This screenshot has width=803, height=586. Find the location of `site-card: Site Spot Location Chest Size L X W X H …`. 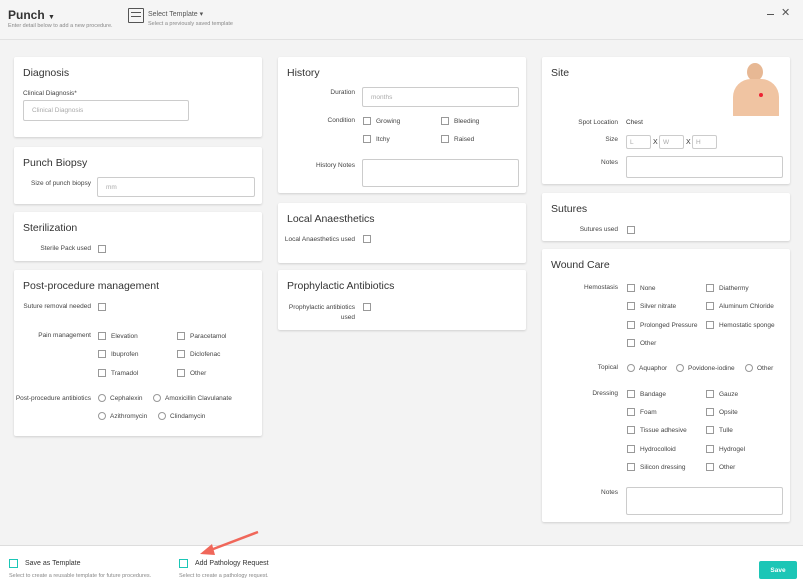

site-card: Site Spot Location Chest Size L X W X H … is located at coordinates (666, 120).